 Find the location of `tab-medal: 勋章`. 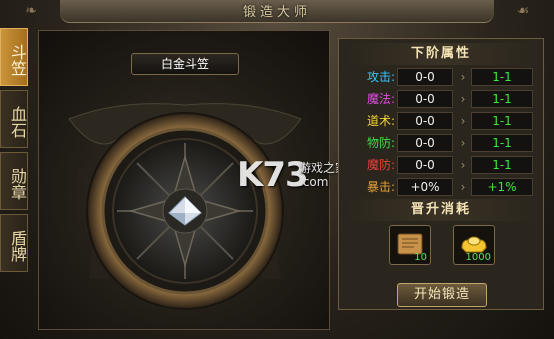

tab-medal: 勋章 is located at coordinates (14, 181).